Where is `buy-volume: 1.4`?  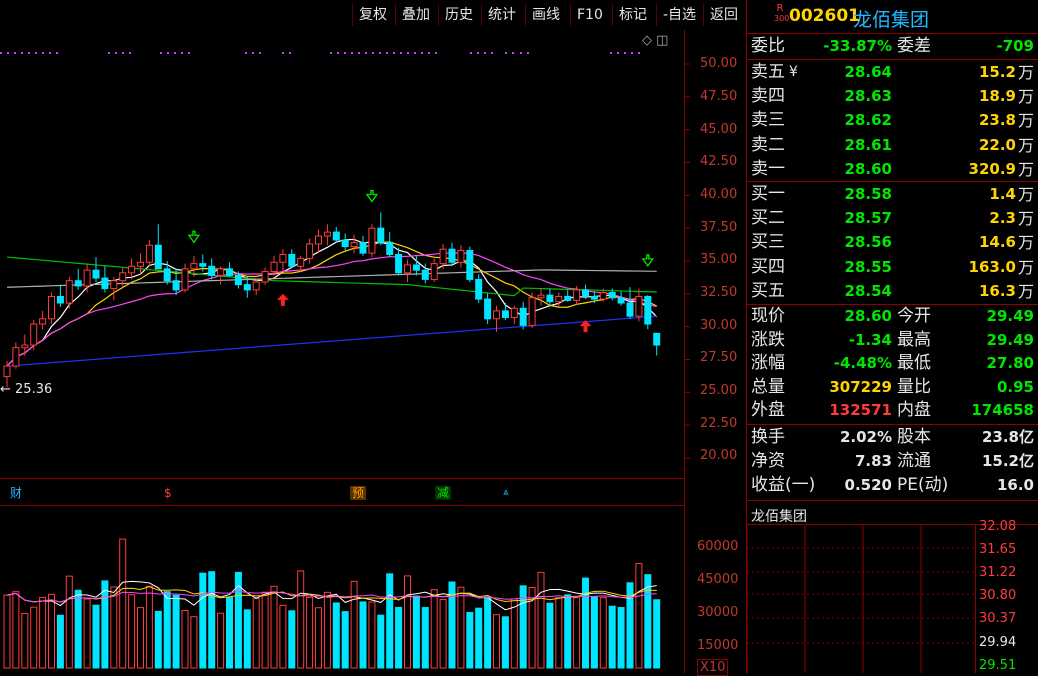 buy-volume: 1.4 is located at coordinates (1002, 194).